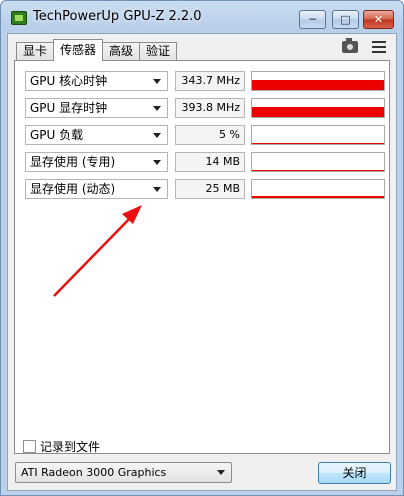  Describe the element at coordinates (35, 51) in the screenshot. I see `tab-graphics-card: 显卡` at that location.